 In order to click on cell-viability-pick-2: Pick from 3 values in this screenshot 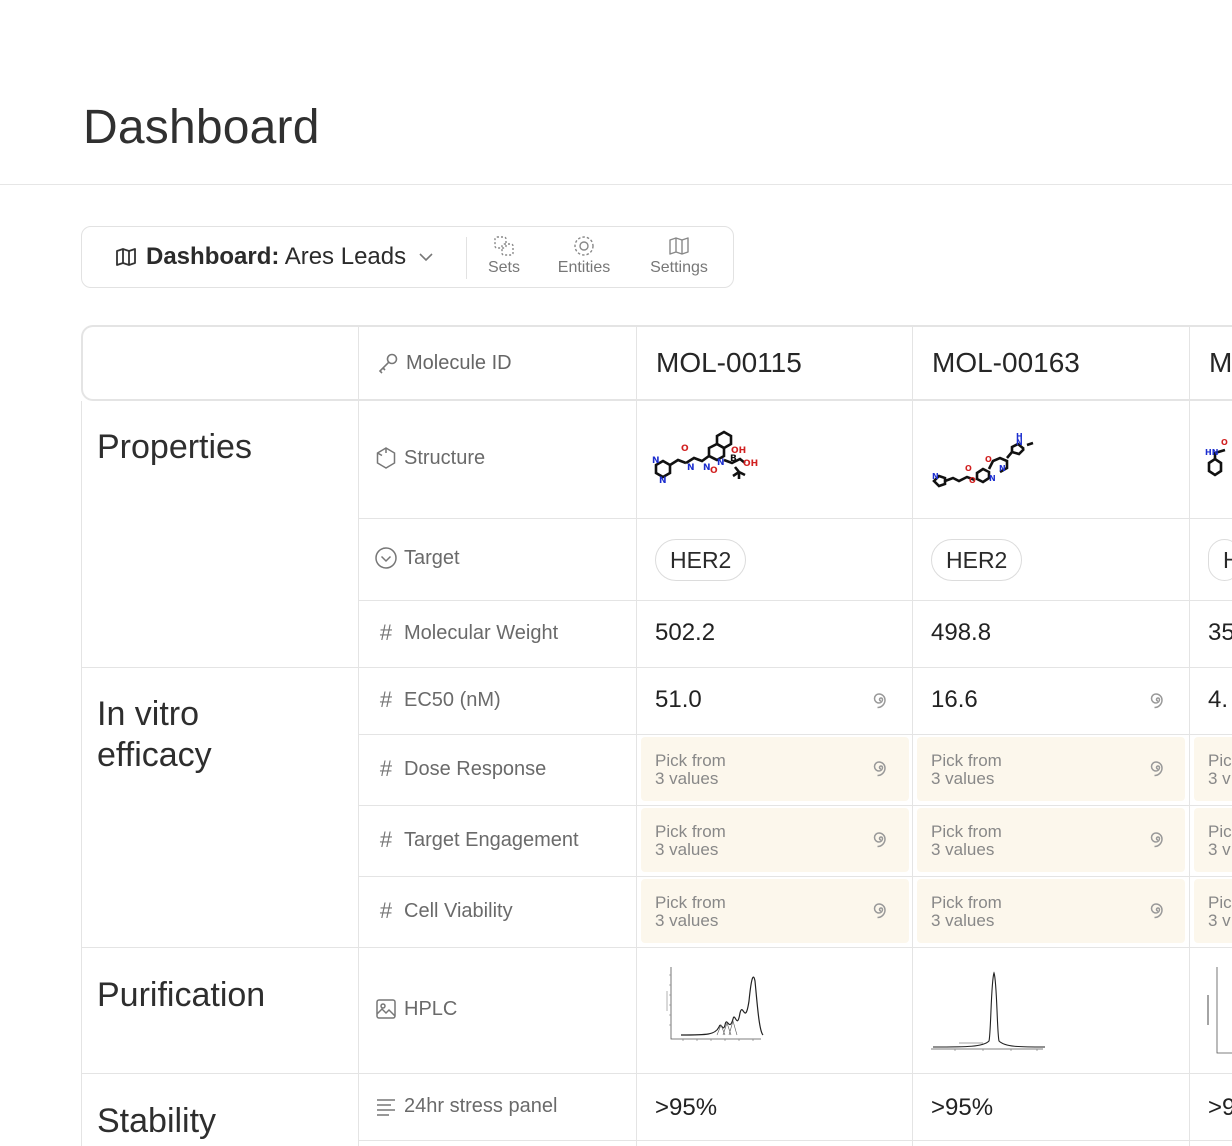, I will do `click(1051, 911)`.